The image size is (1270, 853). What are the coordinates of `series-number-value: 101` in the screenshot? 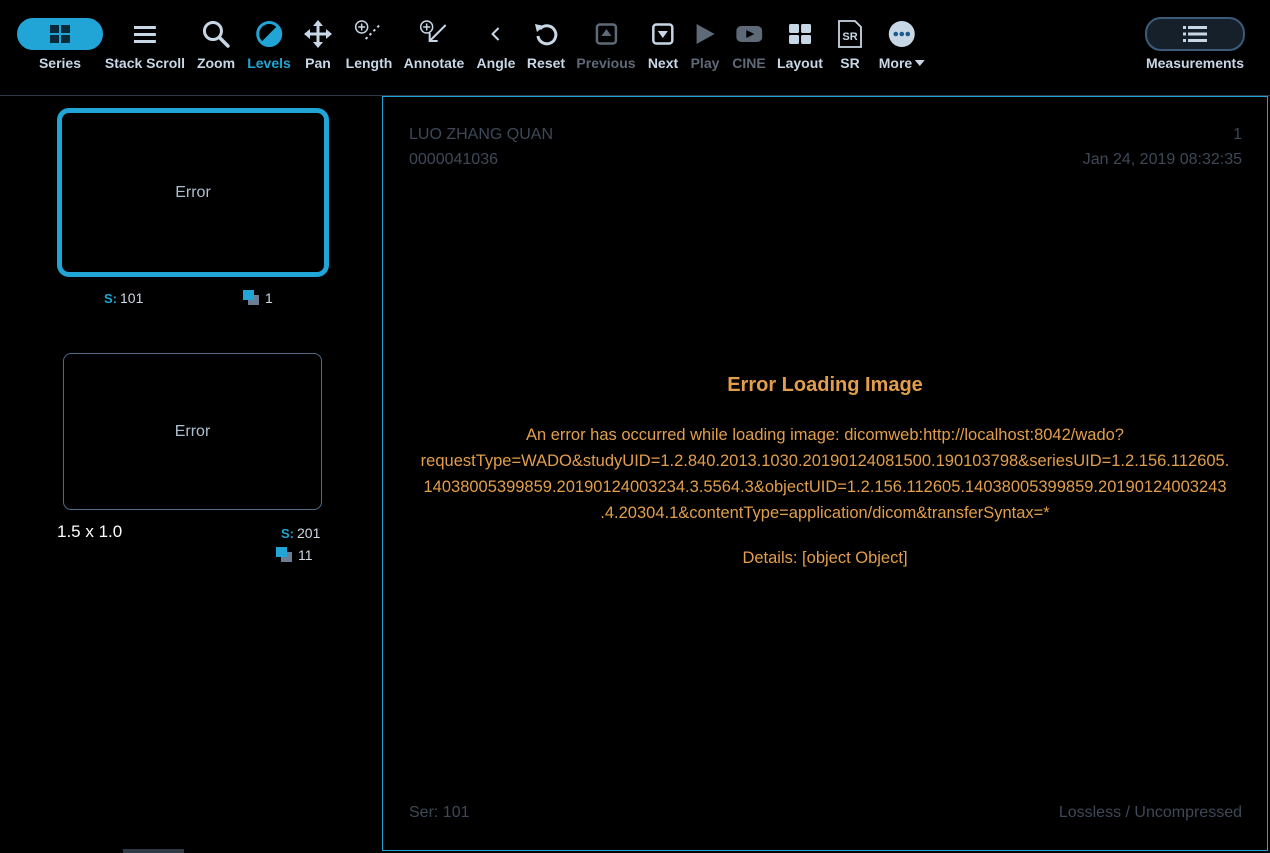 It's located at (132, 298).